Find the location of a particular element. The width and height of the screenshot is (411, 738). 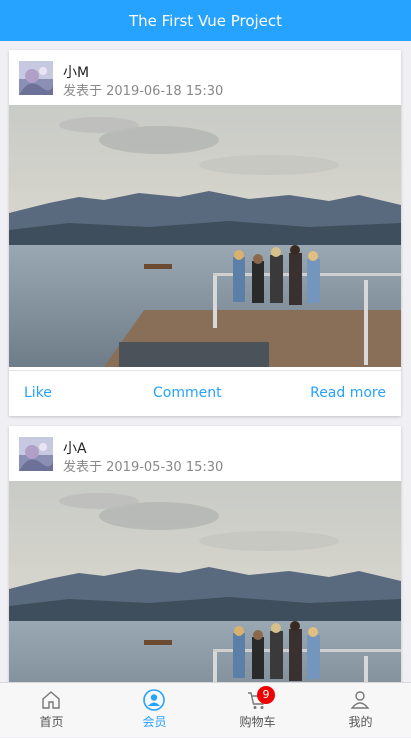

tab-member: 会员 is located at coordinates (154, 710).